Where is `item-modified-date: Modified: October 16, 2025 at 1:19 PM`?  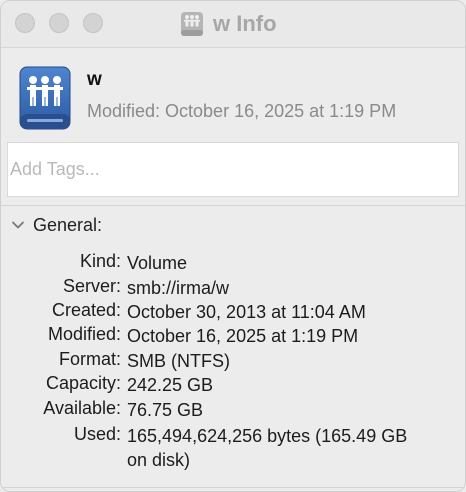 item-modified-date: Modified: October 16, 2025 at 1:19 PM is located at coordinates (242, 111).